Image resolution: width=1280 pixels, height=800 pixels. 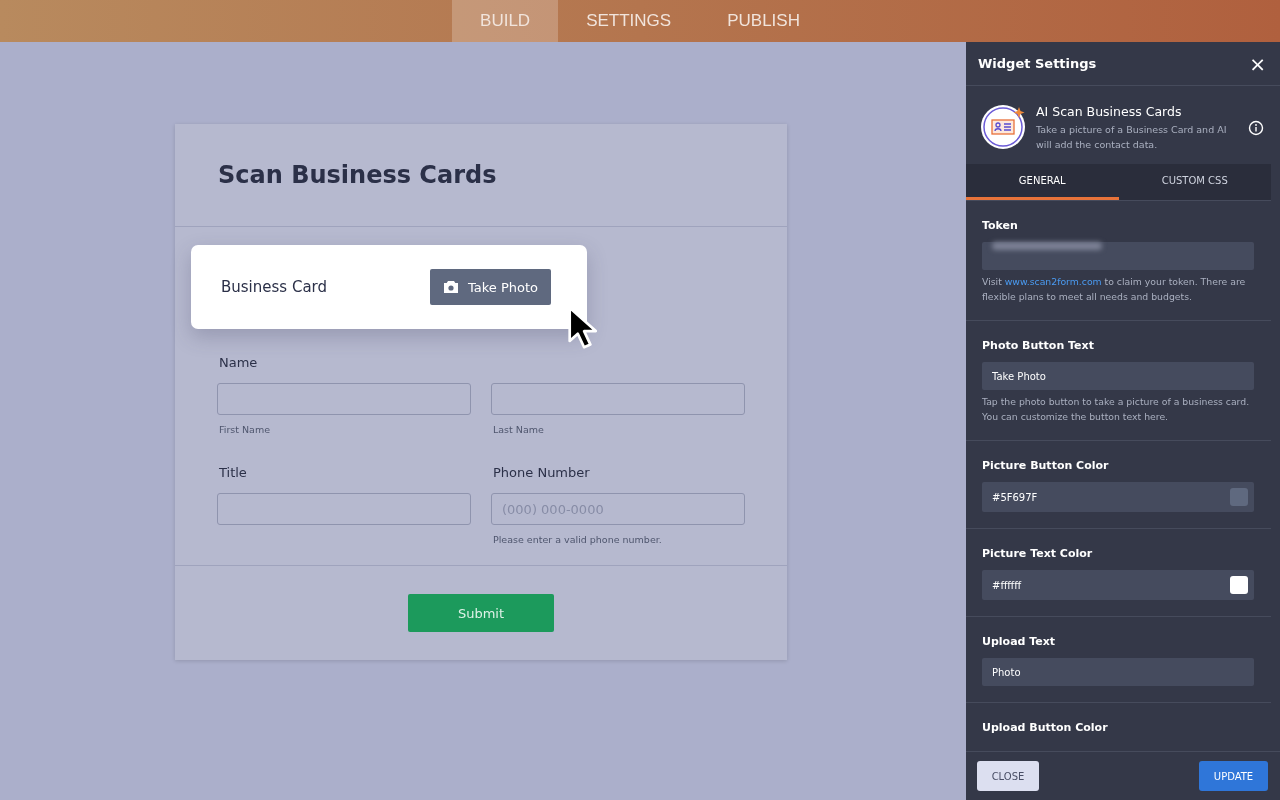 What do you see at coordinates (490, 287) in the screenshot?
I see `take-photo-button: Take Photo` at bounding box center [490, 287].